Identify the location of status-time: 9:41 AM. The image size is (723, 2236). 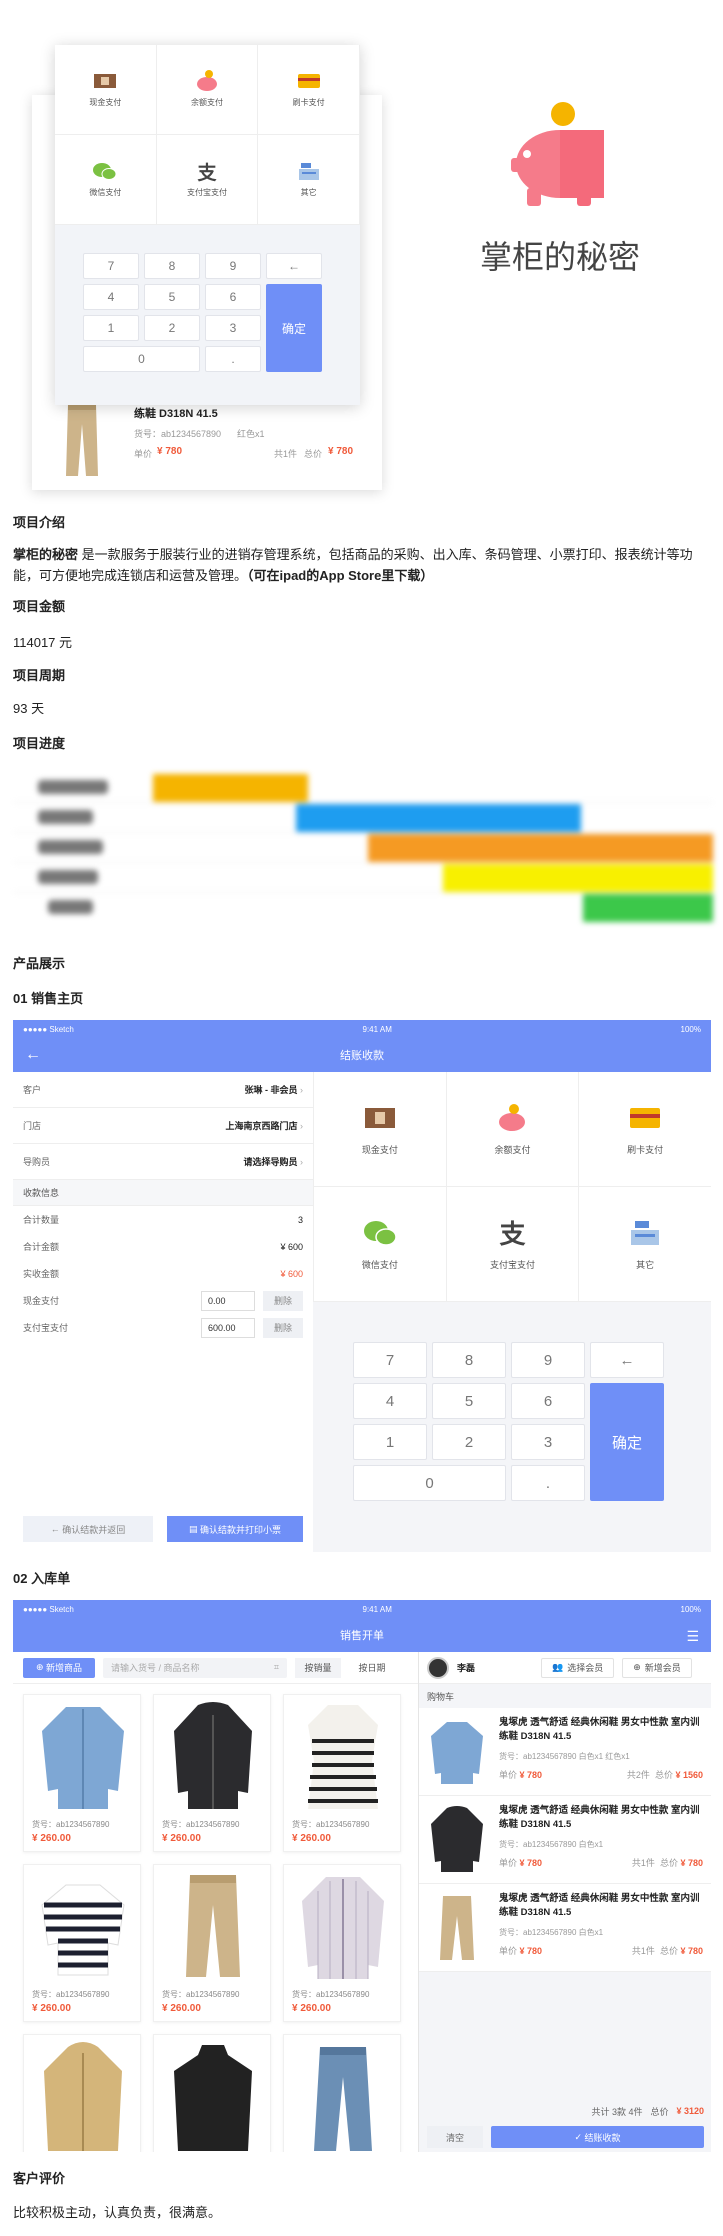
(377, 1029).